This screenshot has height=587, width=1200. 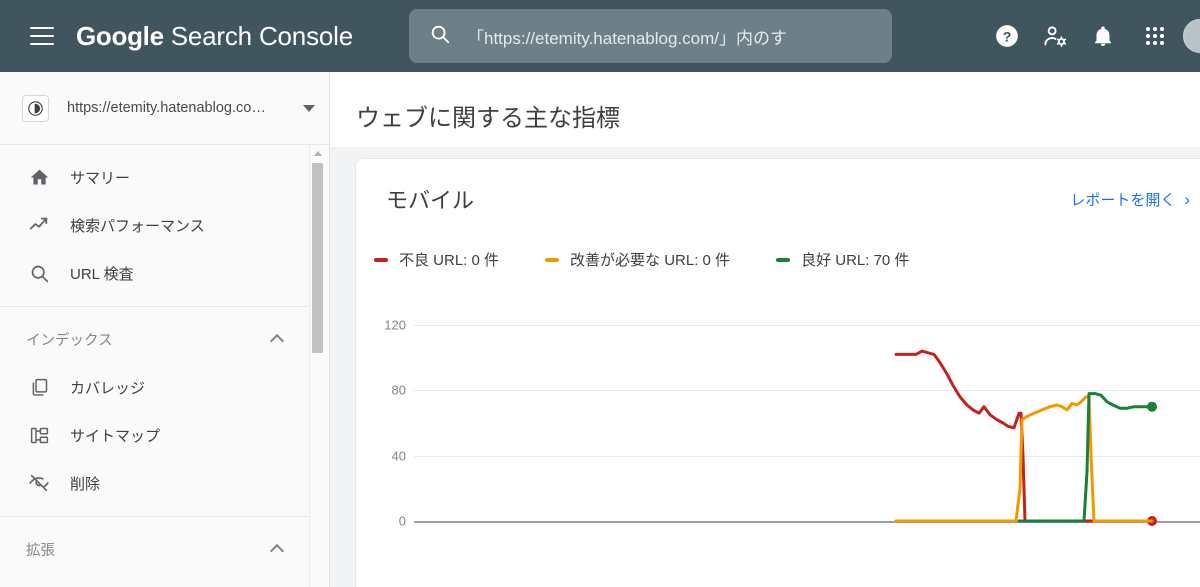 I want to click on card-title: モバイル, so click(x=430, y=200).